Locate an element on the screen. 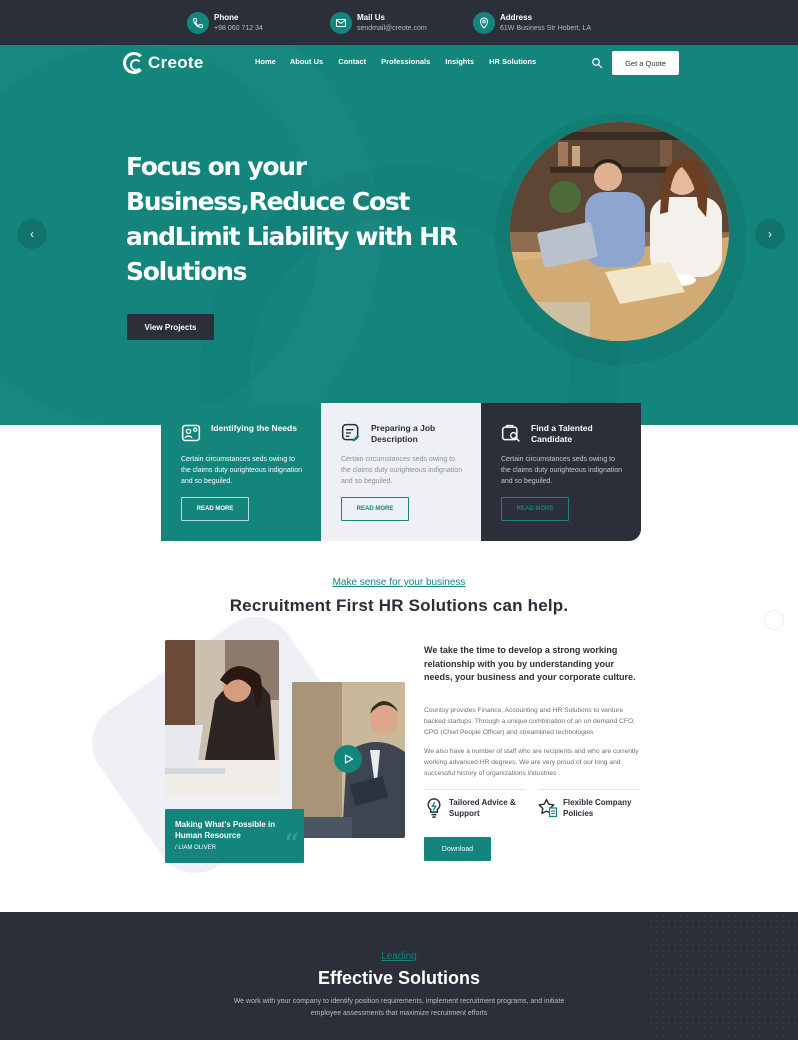  card-title: Find a Talented Candidate is located at coordinates (562, 433).